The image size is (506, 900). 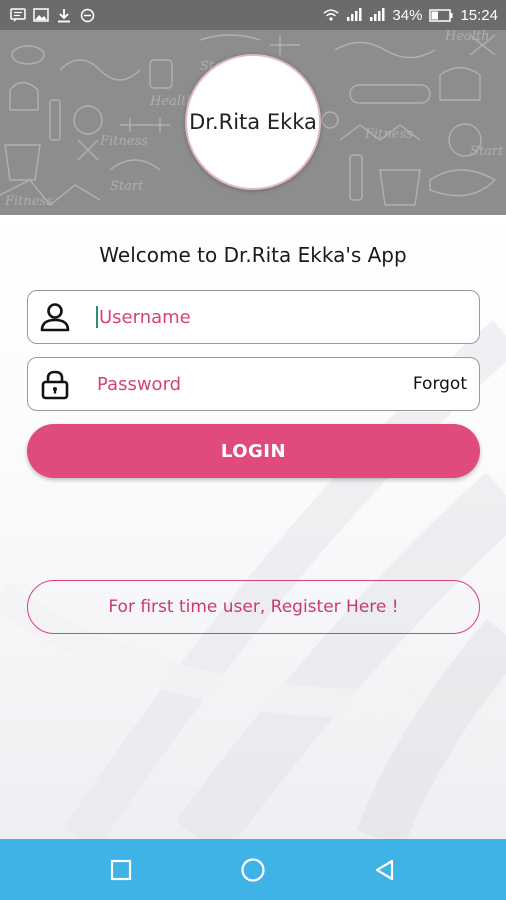 I want to click on username-field: Username, so click(x=253, y=317).